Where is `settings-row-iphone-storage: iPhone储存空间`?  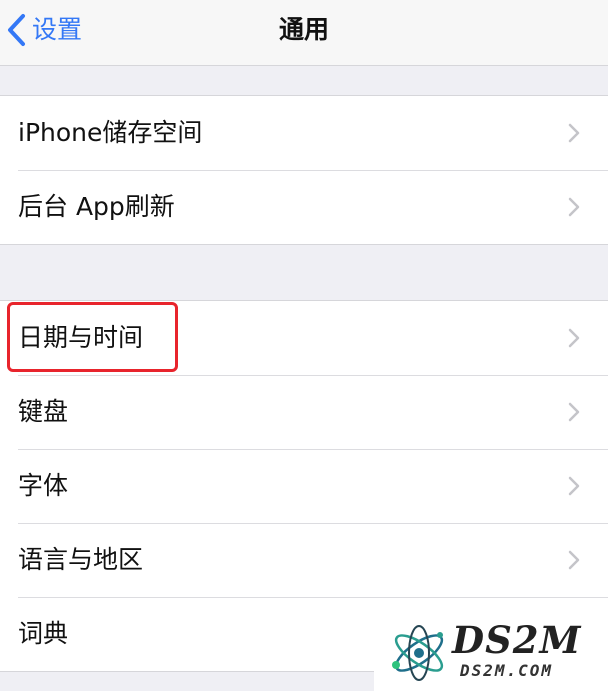
settings-row-iphone-storage: iPhone储存空间 is located at coordinates (304, 133).